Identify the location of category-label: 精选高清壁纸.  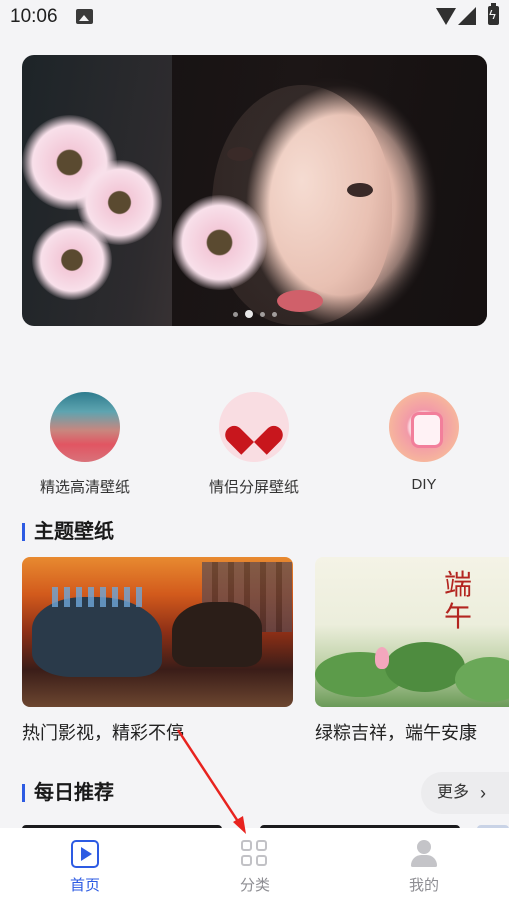
(84, 487).